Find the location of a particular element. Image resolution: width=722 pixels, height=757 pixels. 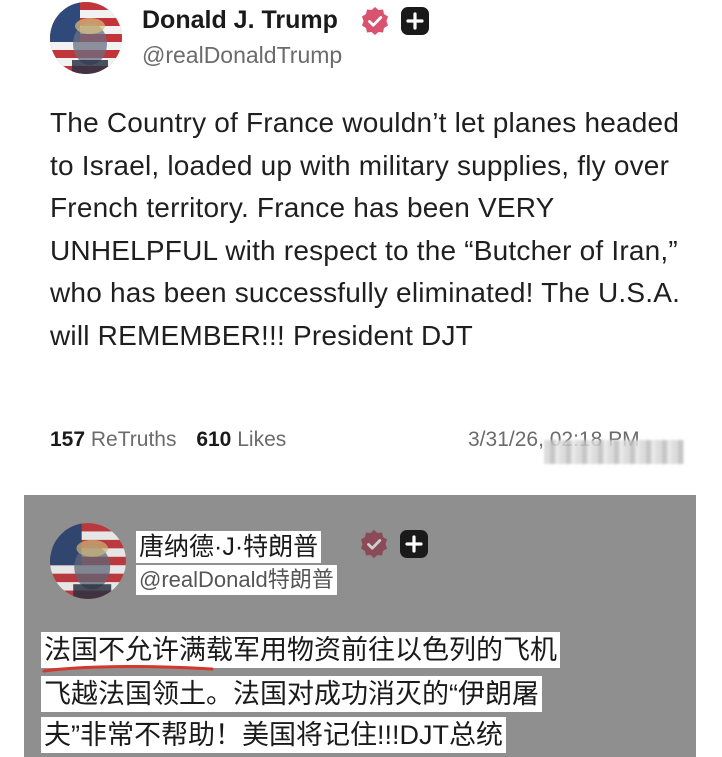

profile-avatar-translated is located at coordinates (88, 561).